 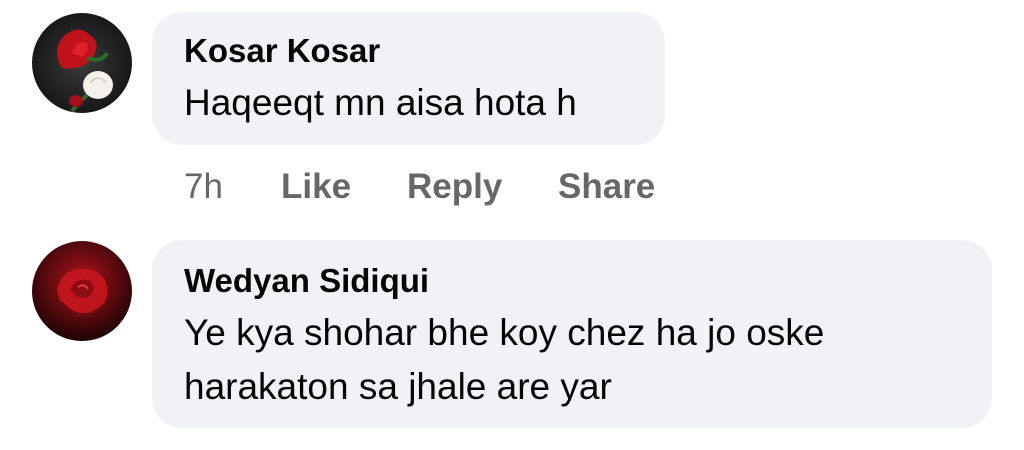 I want to click on comment-timestamp: 7h, so click(x=203, y=187).